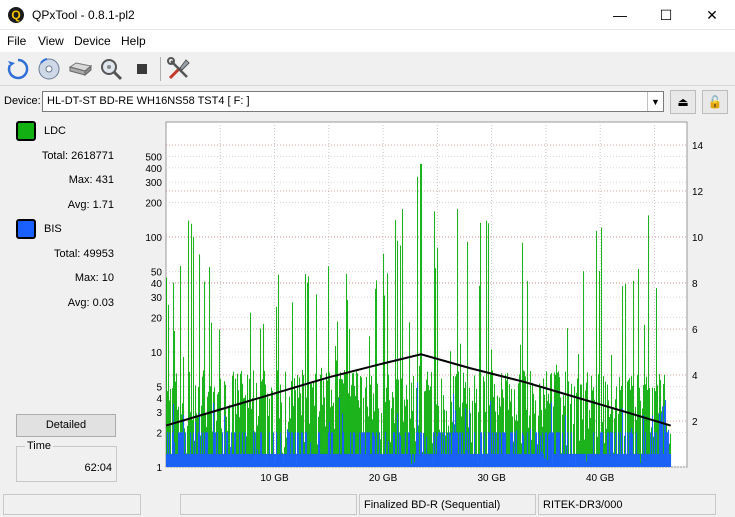  I want to click on y-left-tick-label: 4, so click(159, 399).